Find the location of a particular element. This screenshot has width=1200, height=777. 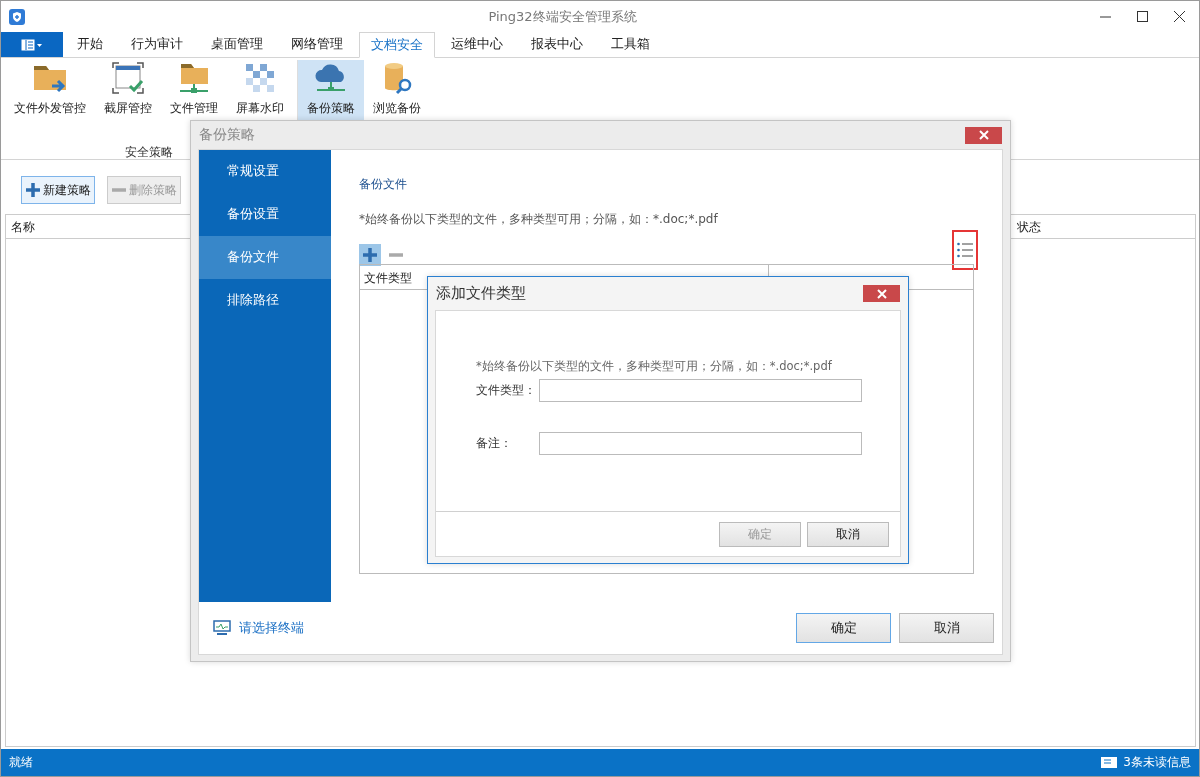

ribbon-button: 截屏管控 is located at coordinates (128, 90).